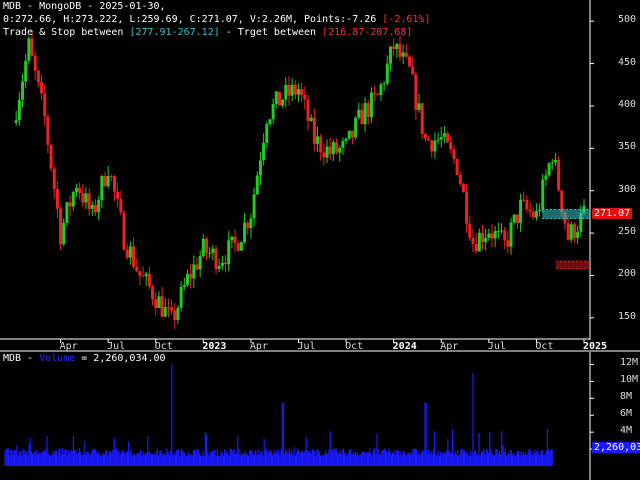 Image resolution: width=640 pixels, height=480 pixels. What do you see at coordinates (406, 19) in the screenshot?
I see `change-percent: [-2.61%]` at bounding box center [406, 19].